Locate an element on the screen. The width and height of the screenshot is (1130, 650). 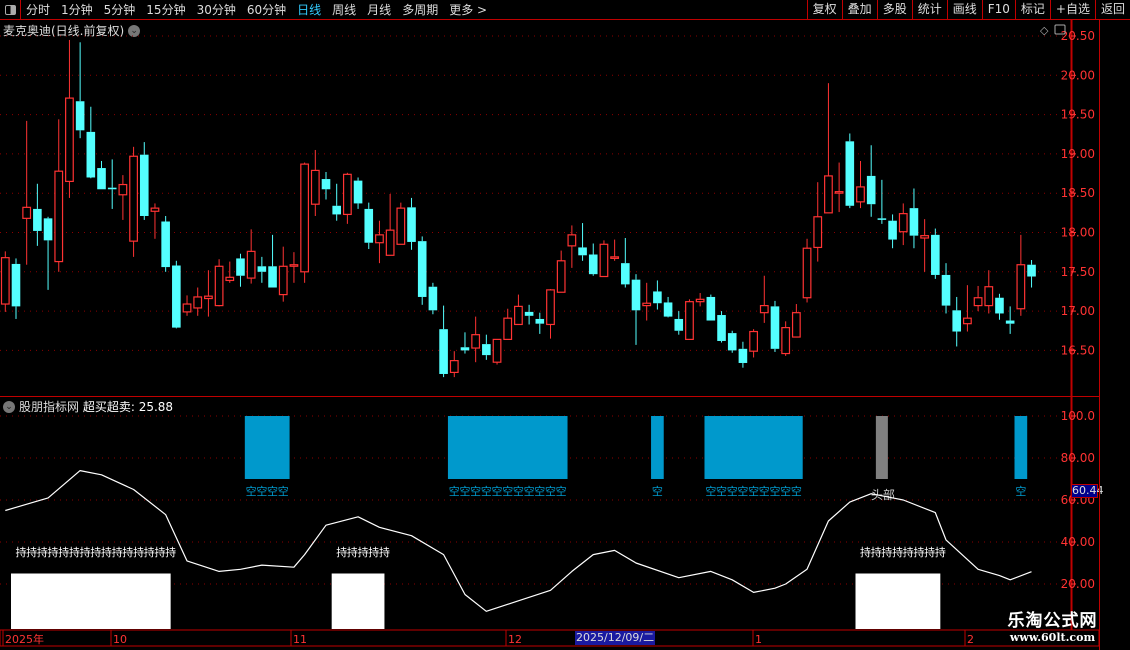
hold-signal-bar is located at coordinates (358, 601).